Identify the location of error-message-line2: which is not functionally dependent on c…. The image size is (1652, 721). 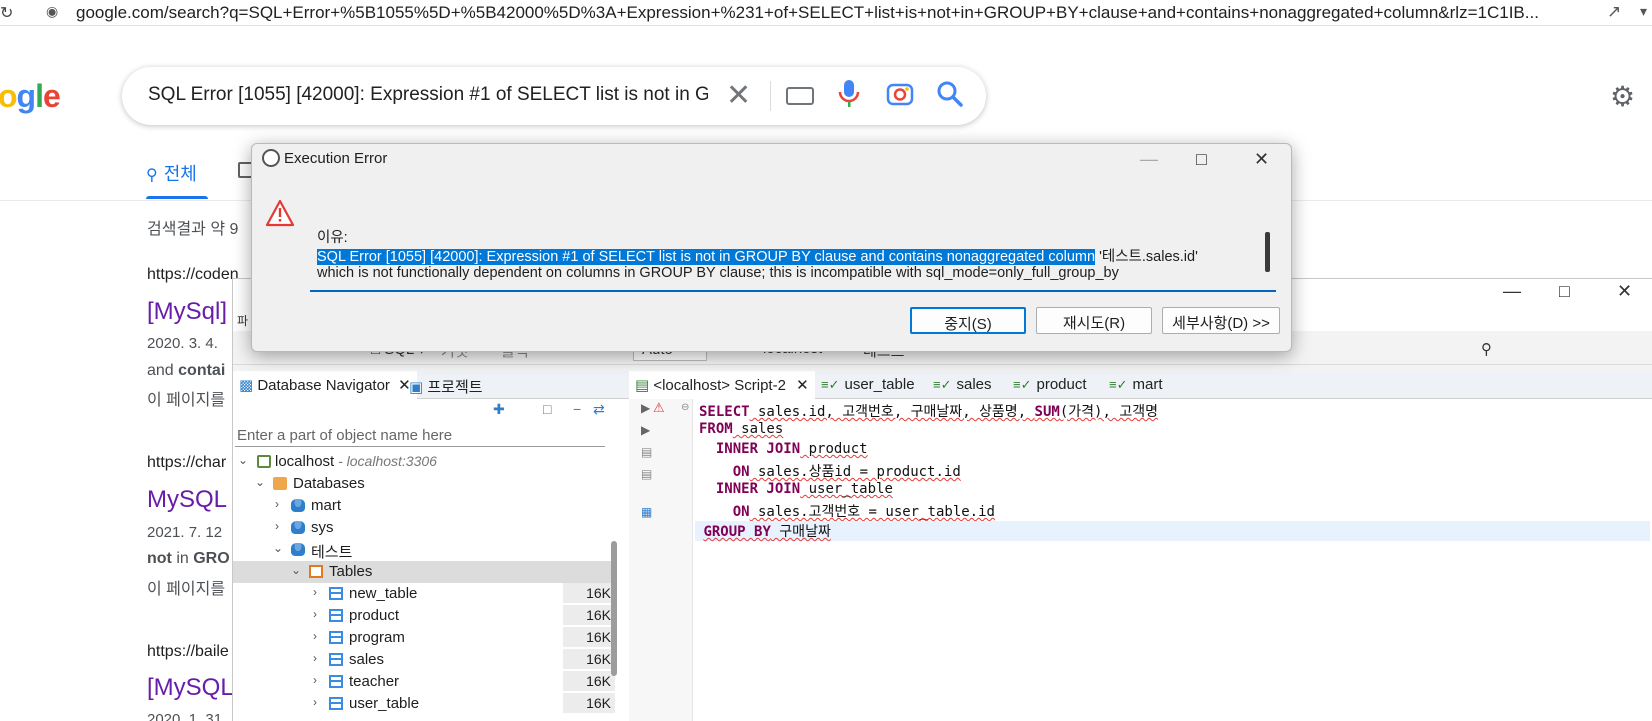
(718, 273).